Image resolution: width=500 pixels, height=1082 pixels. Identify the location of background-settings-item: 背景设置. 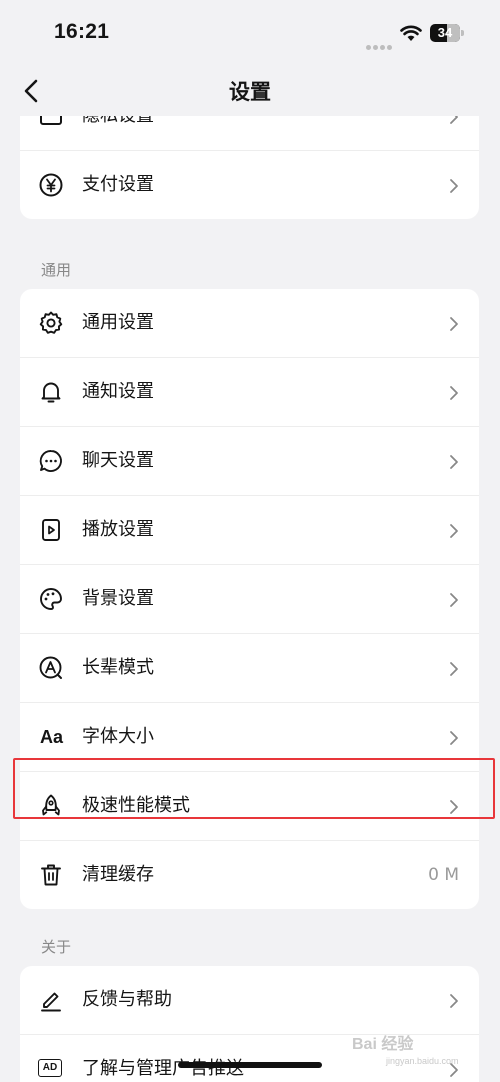
(249, 599).